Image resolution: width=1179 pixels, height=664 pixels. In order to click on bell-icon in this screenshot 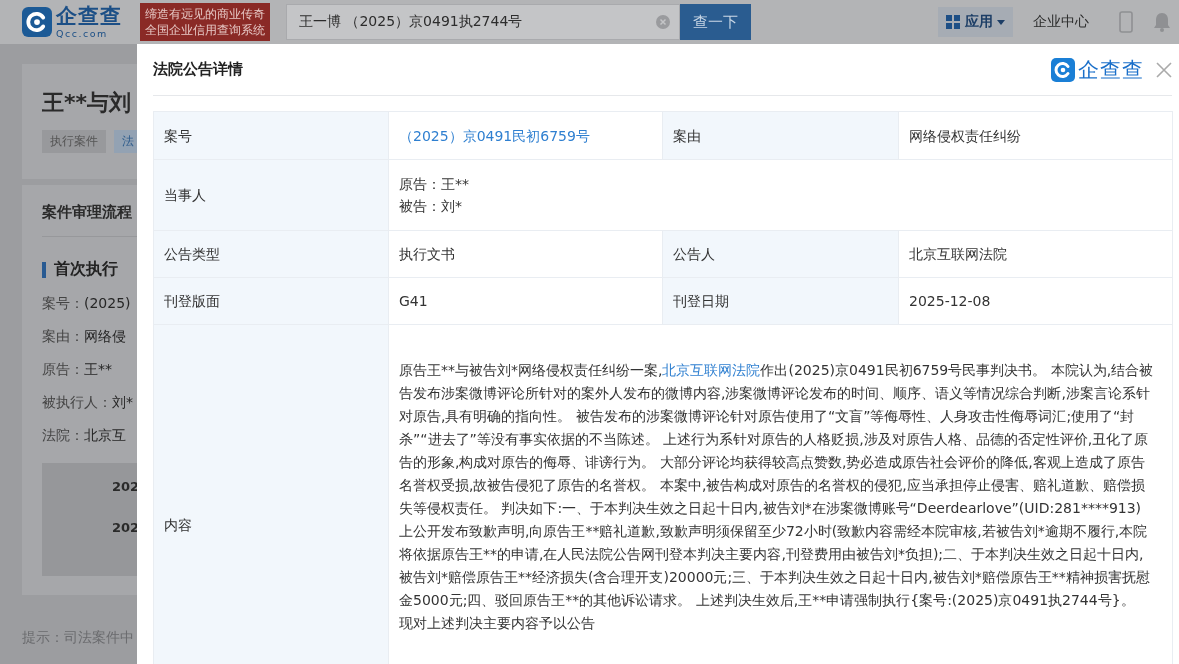, I will do `click(1162, 22)`.